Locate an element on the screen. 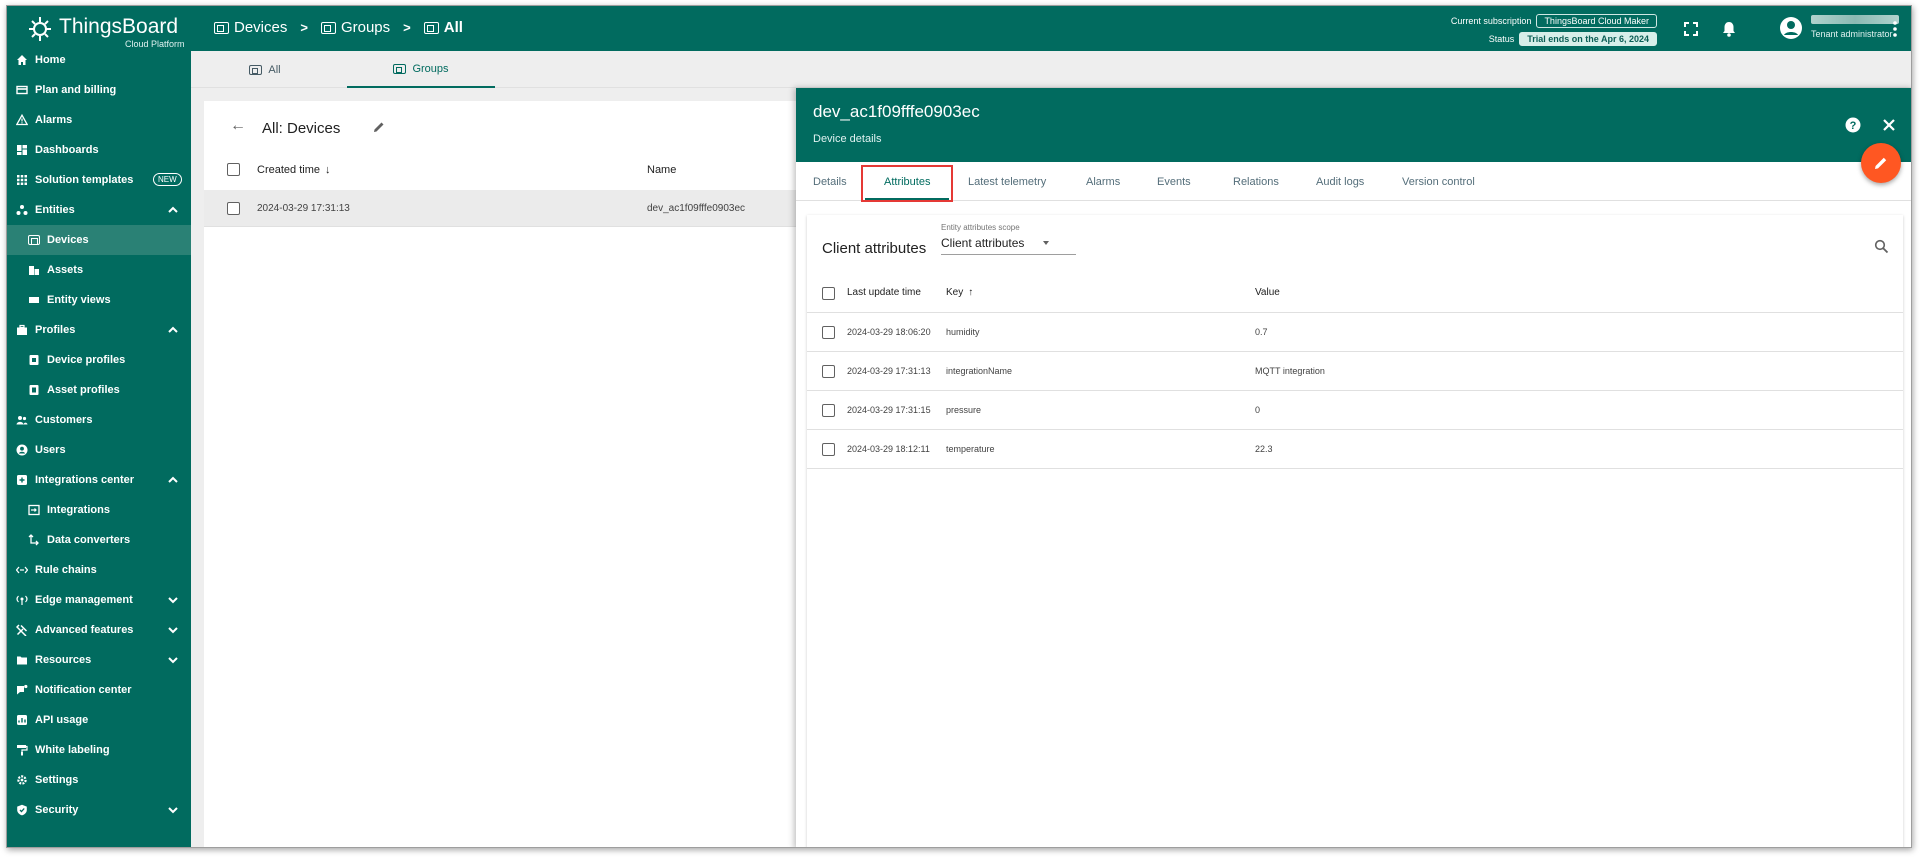 This screenshot has height=857, width=1920. breadcrumb-all: All is located at coordinates (443, 27).